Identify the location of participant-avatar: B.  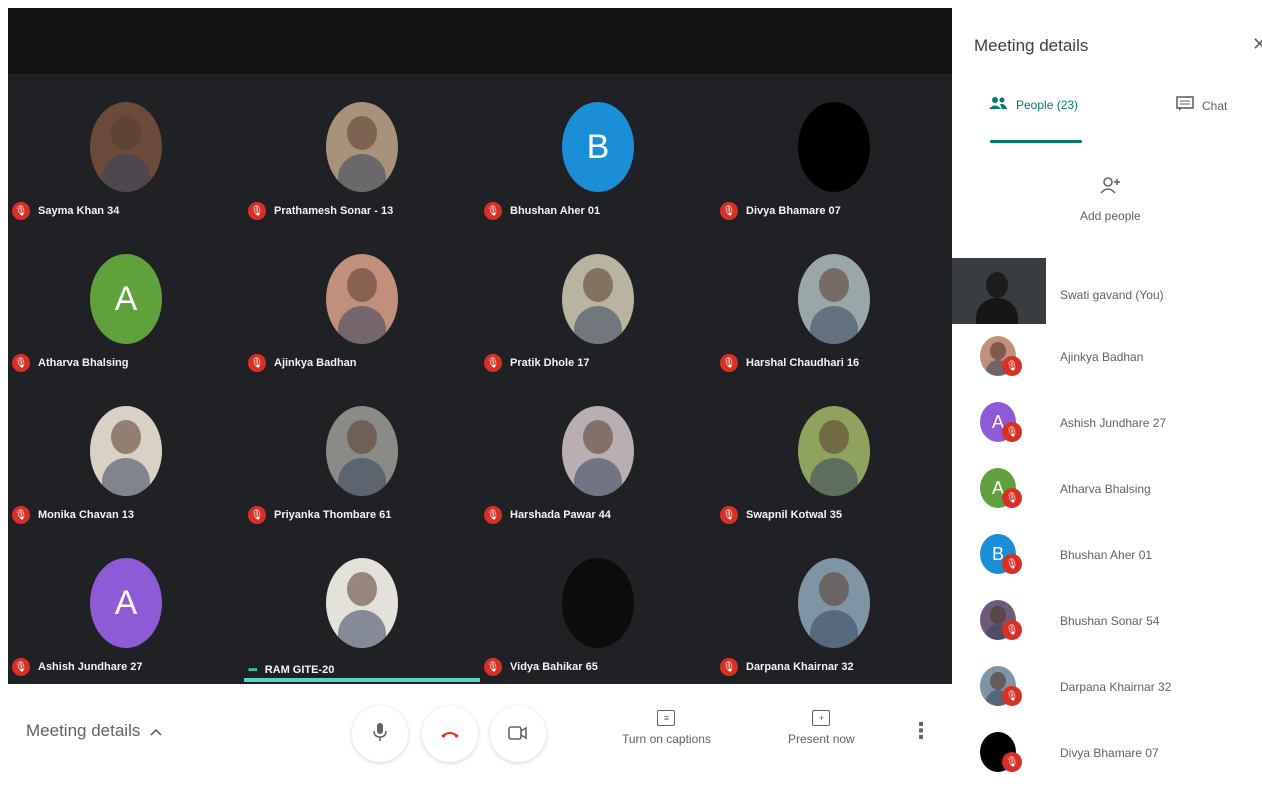
(598, 147).